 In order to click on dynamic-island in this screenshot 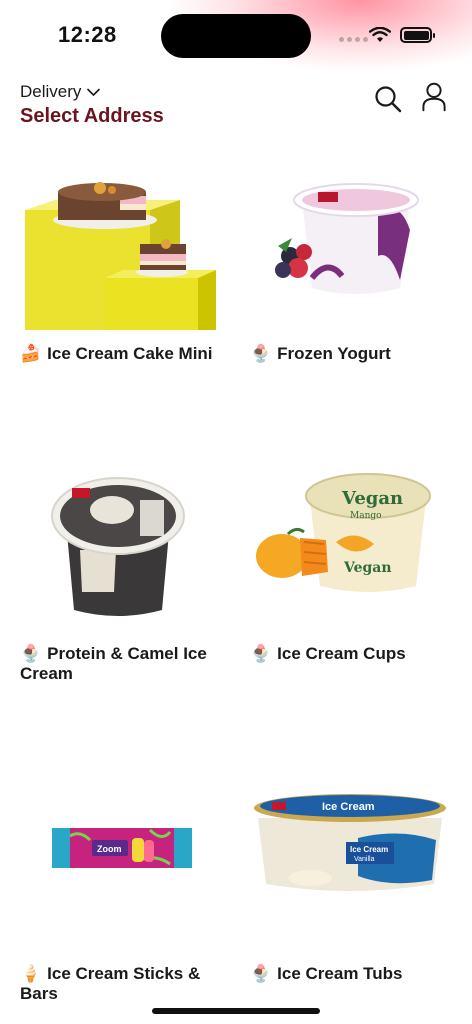, I will do `click(236, 36)`.